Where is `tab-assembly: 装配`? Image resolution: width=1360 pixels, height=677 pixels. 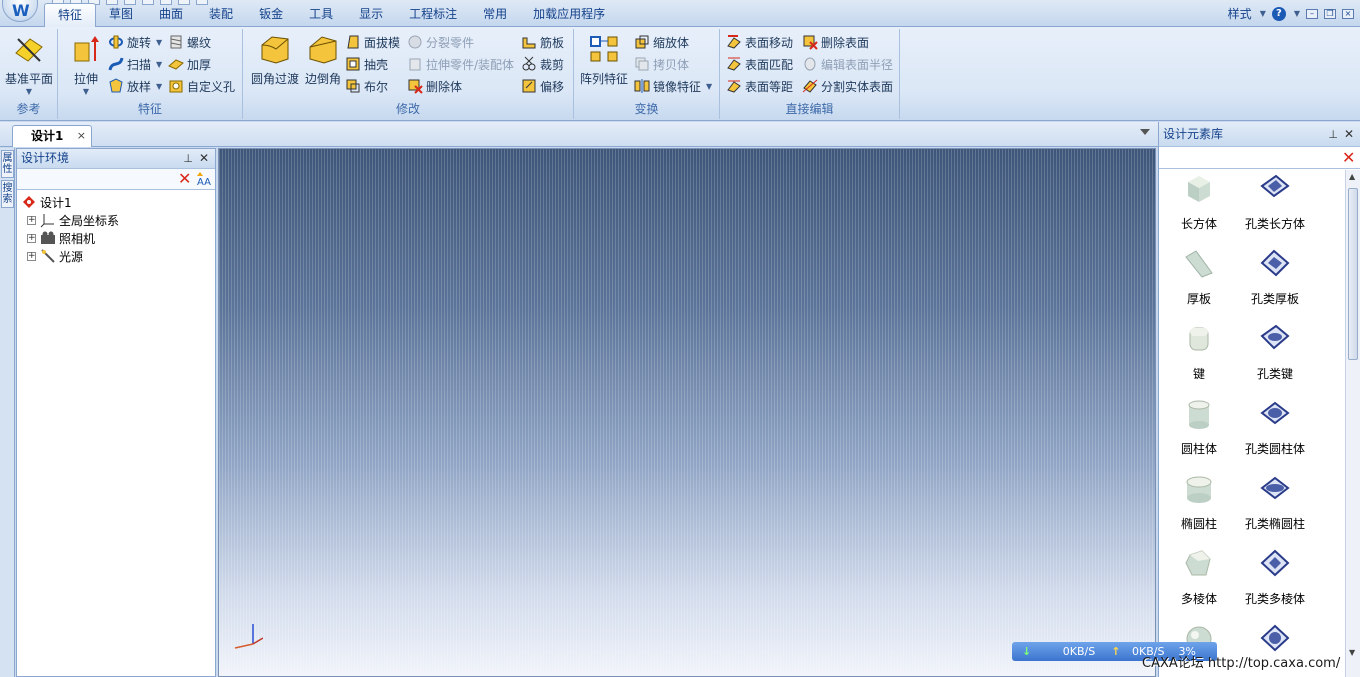 tab-assembly: 装配 is located at coordinates (221, 15).